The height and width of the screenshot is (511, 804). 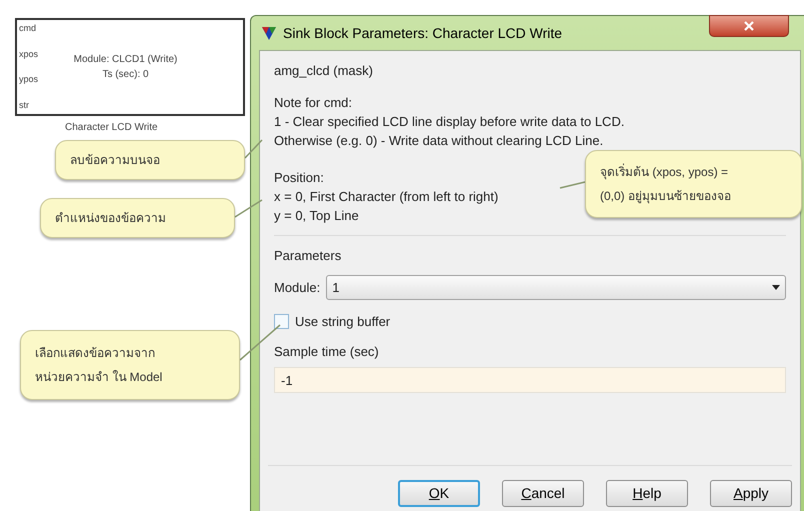 I want to click on section-title: Parameters, so click(x=308, y=255).